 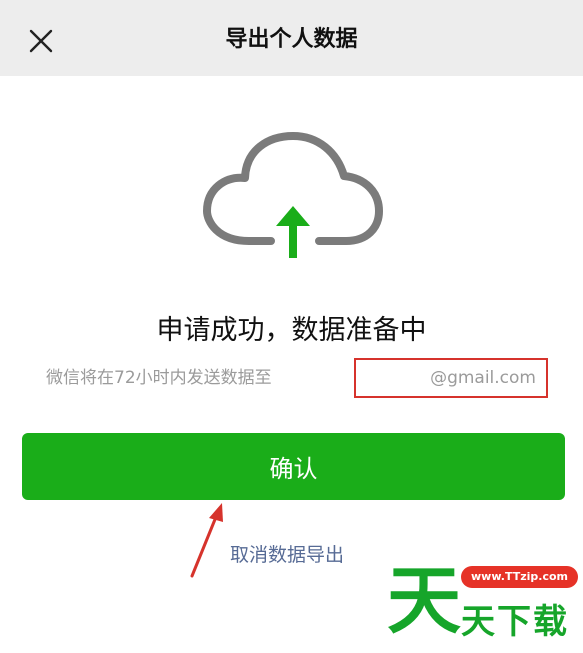 I want to click on status-headline: 申请成功，数据准备中, so click(x=291, y=330).